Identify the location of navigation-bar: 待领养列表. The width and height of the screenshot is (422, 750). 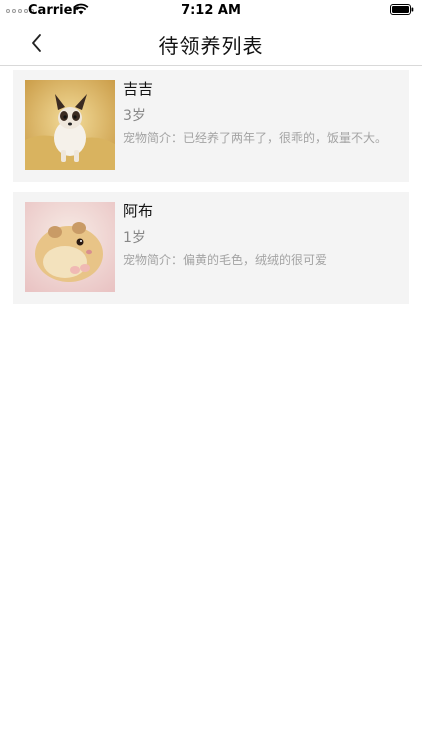
(211, 44).